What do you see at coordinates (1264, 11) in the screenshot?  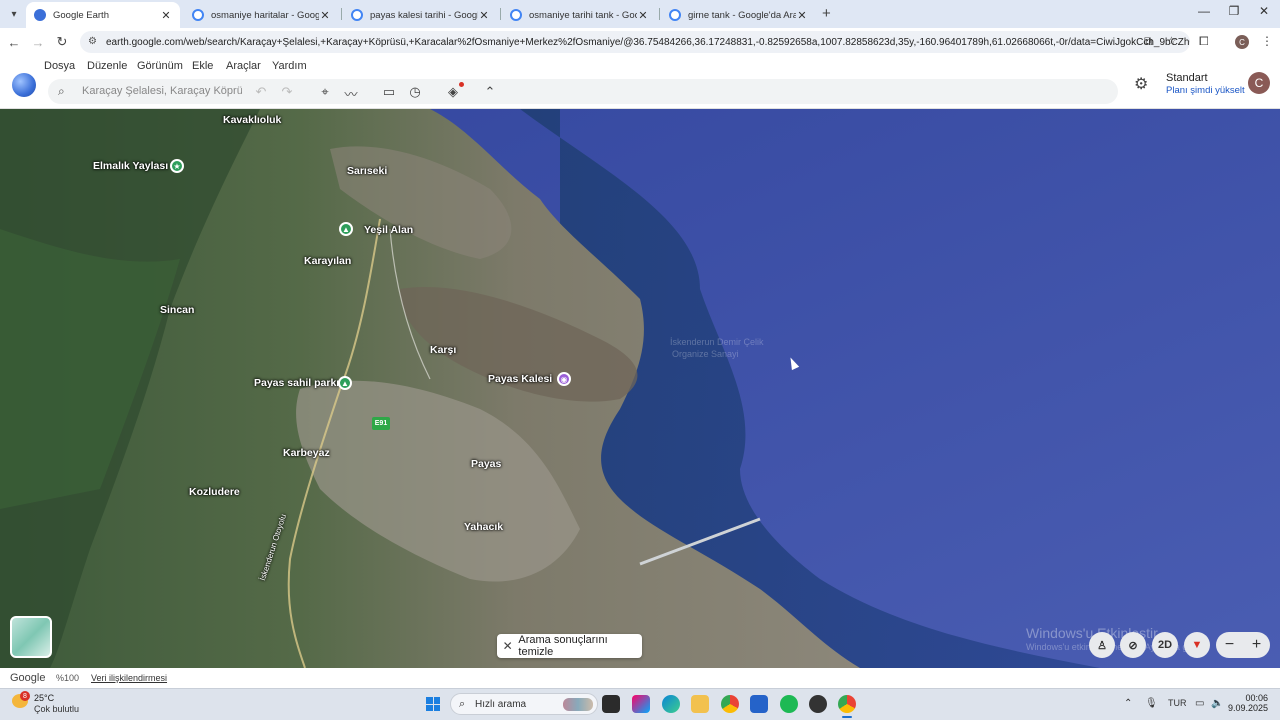 I see `close-window-button: ✕` at bounding box center [1264, 11].